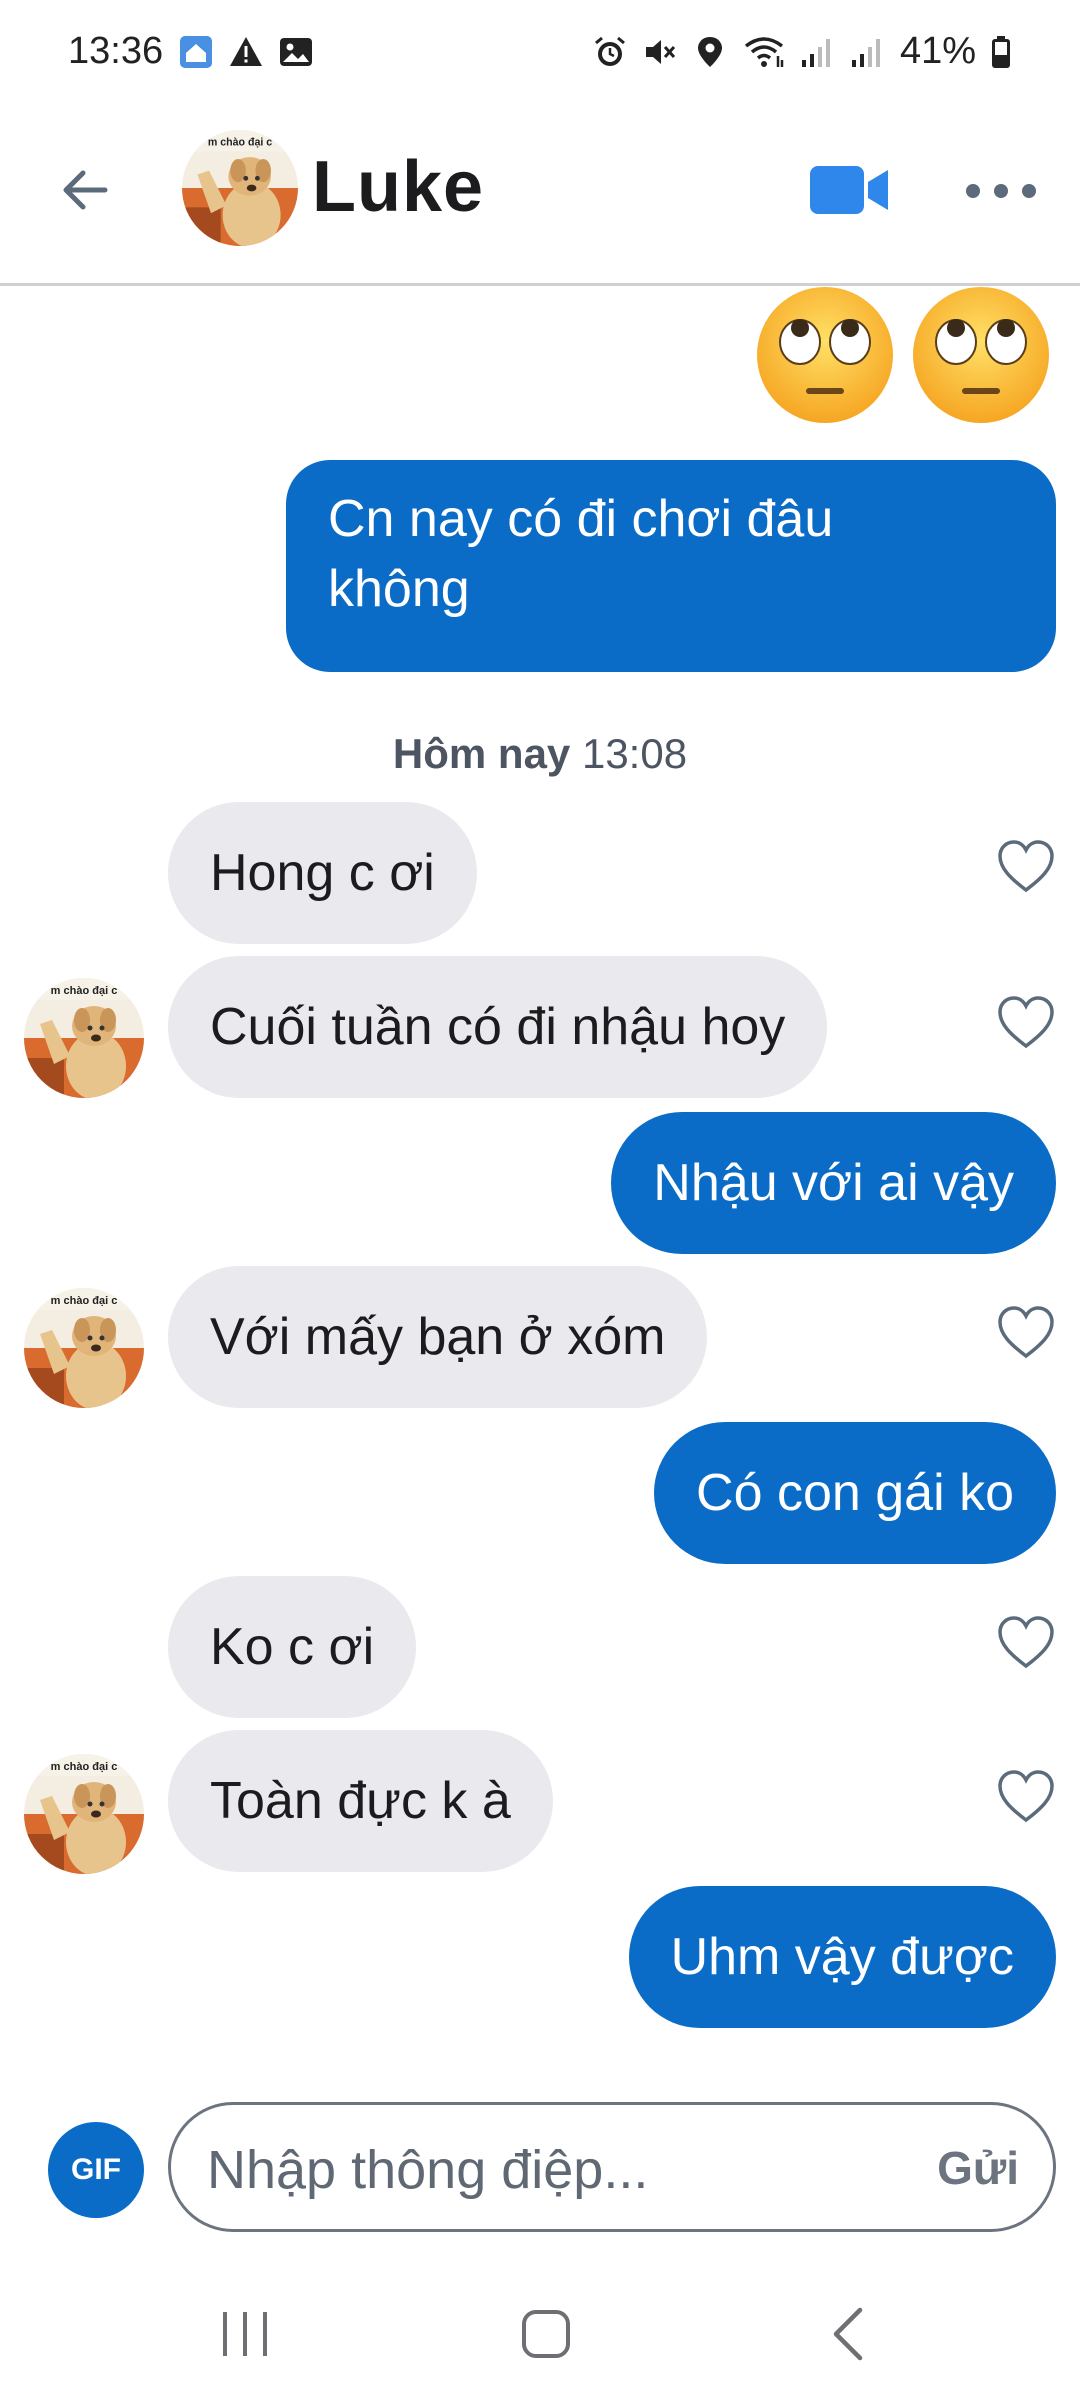 This screenshot has height=2400, width=1080. Describe the element at coordinates (581, 519) in the screenshot. I see `message-text: Cn nay có đi chơi đâu` at that location.